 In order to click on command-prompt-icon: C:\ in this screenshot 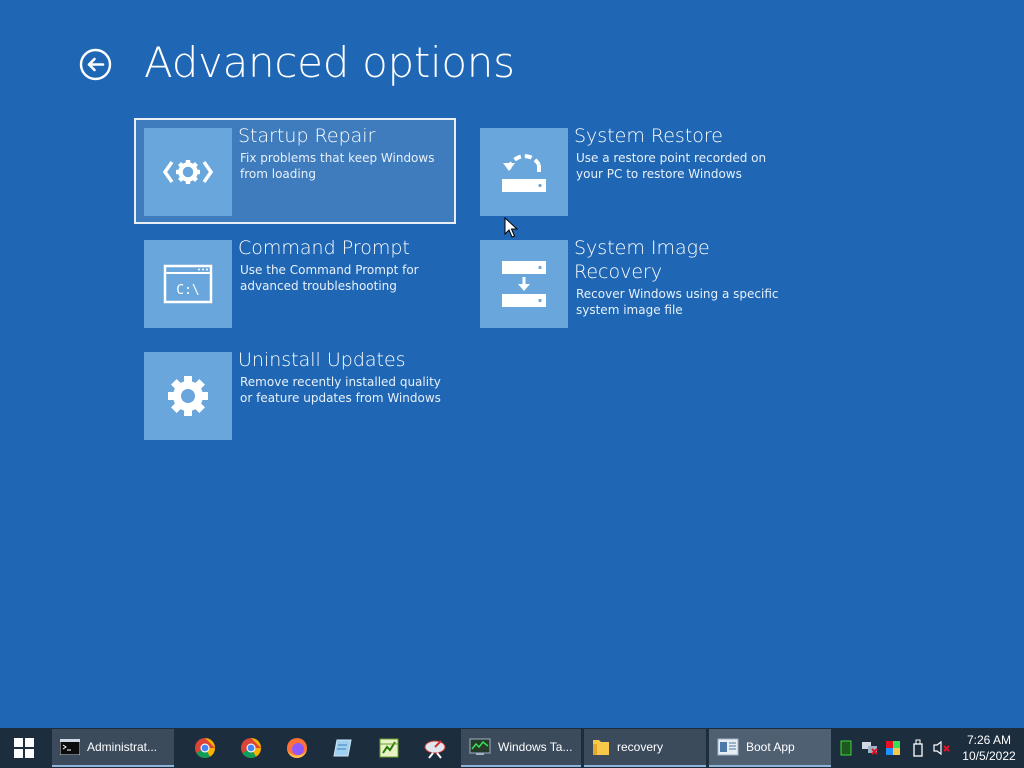, I will do `click(188, 284)`.